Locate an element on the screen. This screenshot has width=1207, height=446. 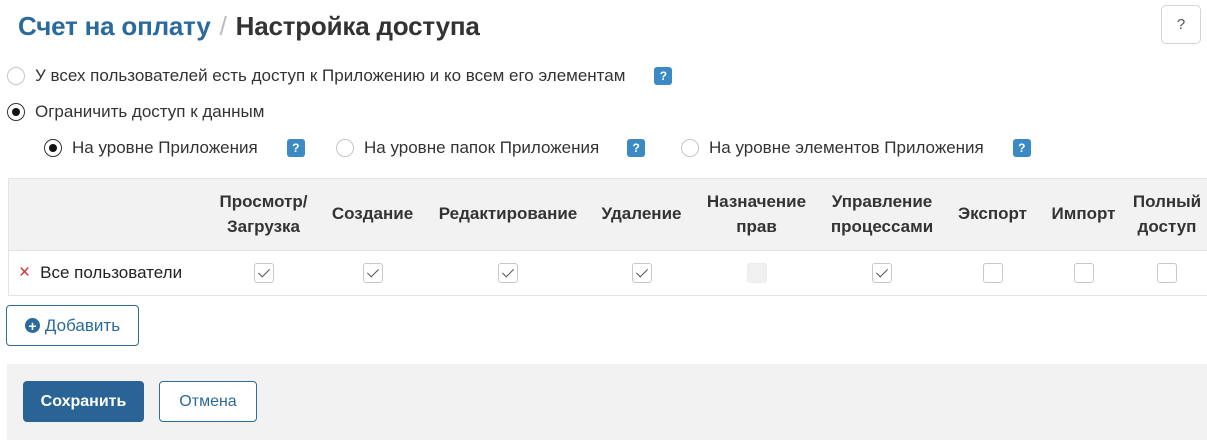
column-header: Редактирование is located at coordinates (508, 214).